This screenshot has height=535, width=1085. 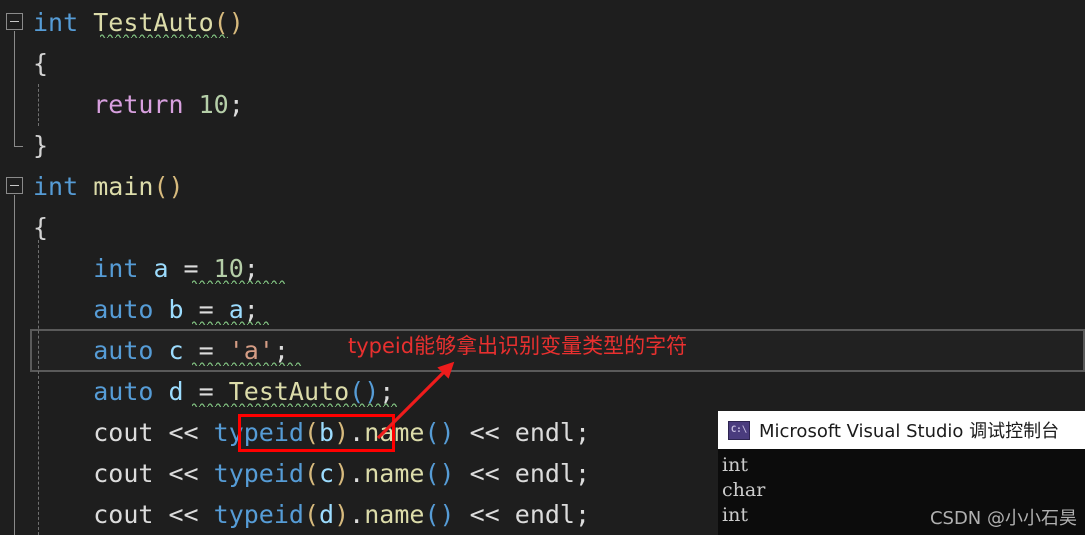 What do you see at coordinates (542, 145) in the screenshot?
I see `line-testauto-close: }` at bounding box center [542, 145].